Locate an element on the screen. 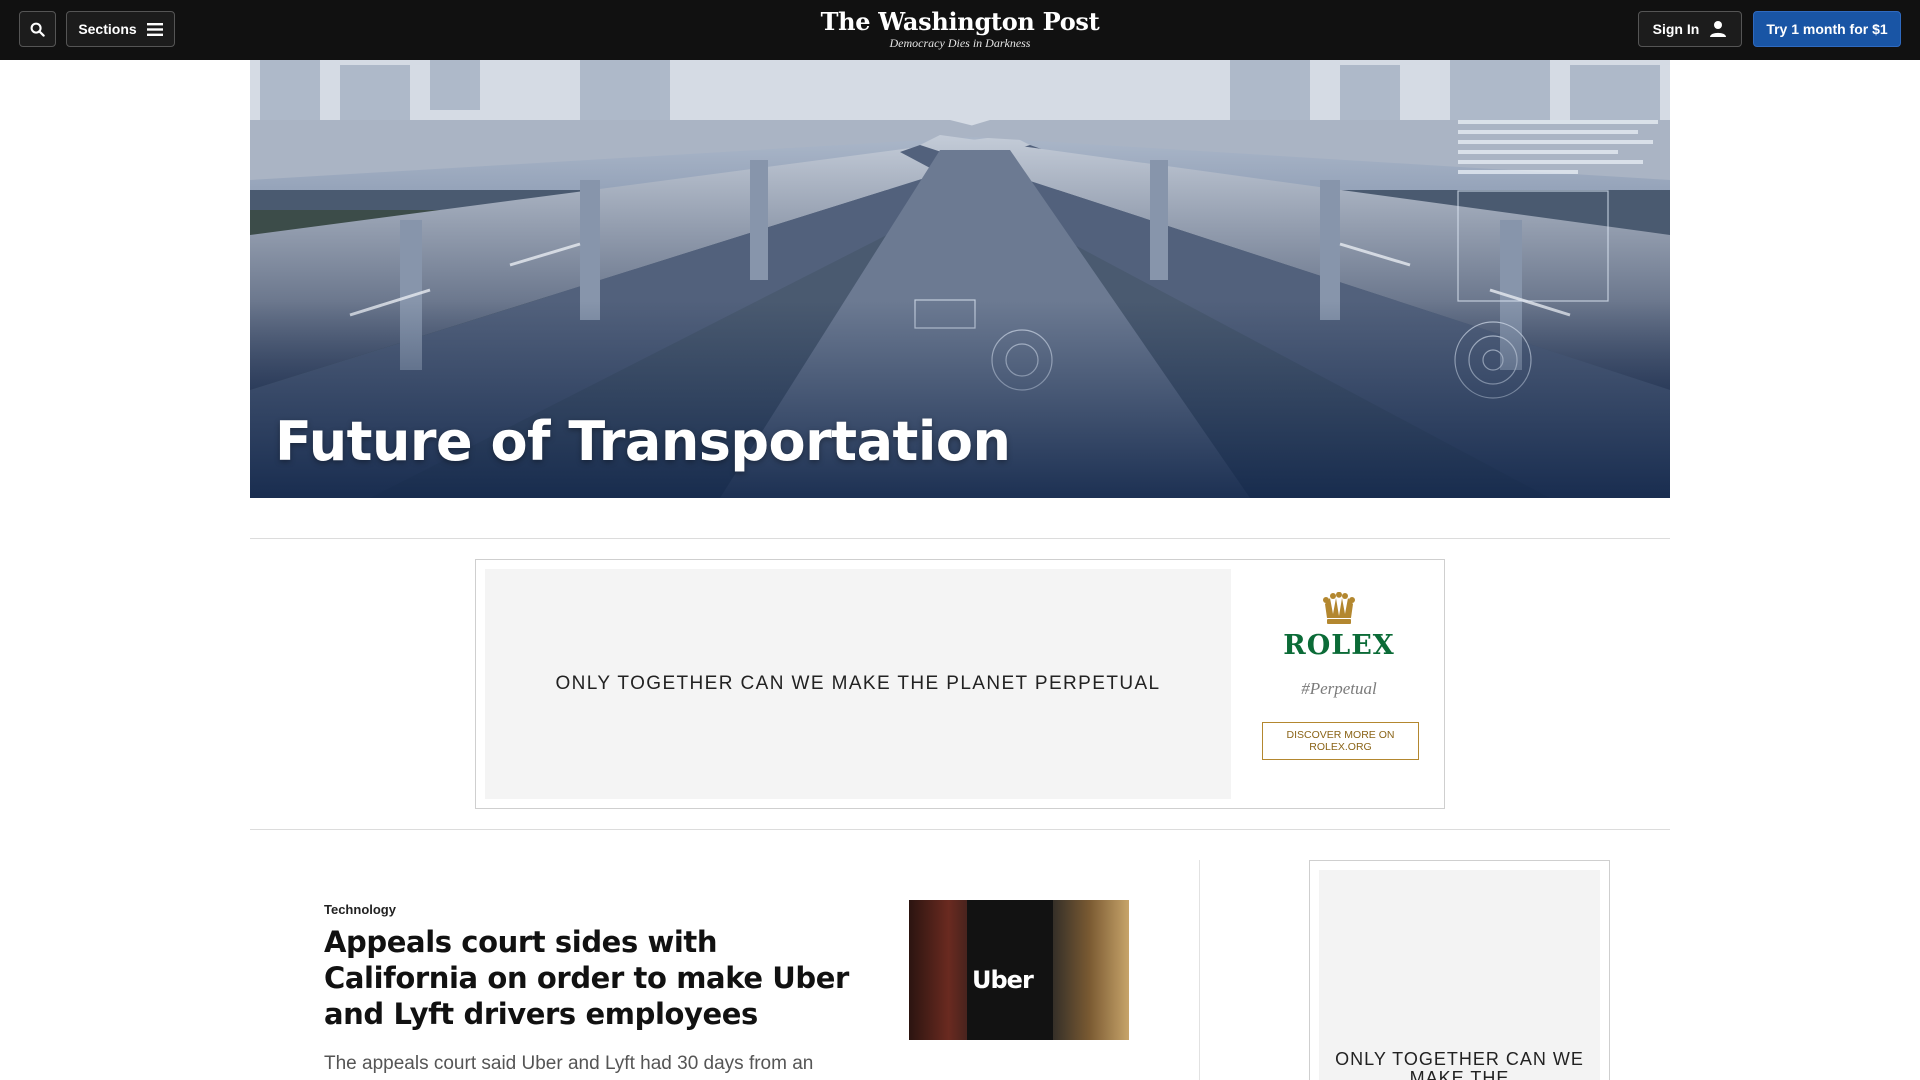  hamburger-menu-icon is located at coordinates (154, 29).